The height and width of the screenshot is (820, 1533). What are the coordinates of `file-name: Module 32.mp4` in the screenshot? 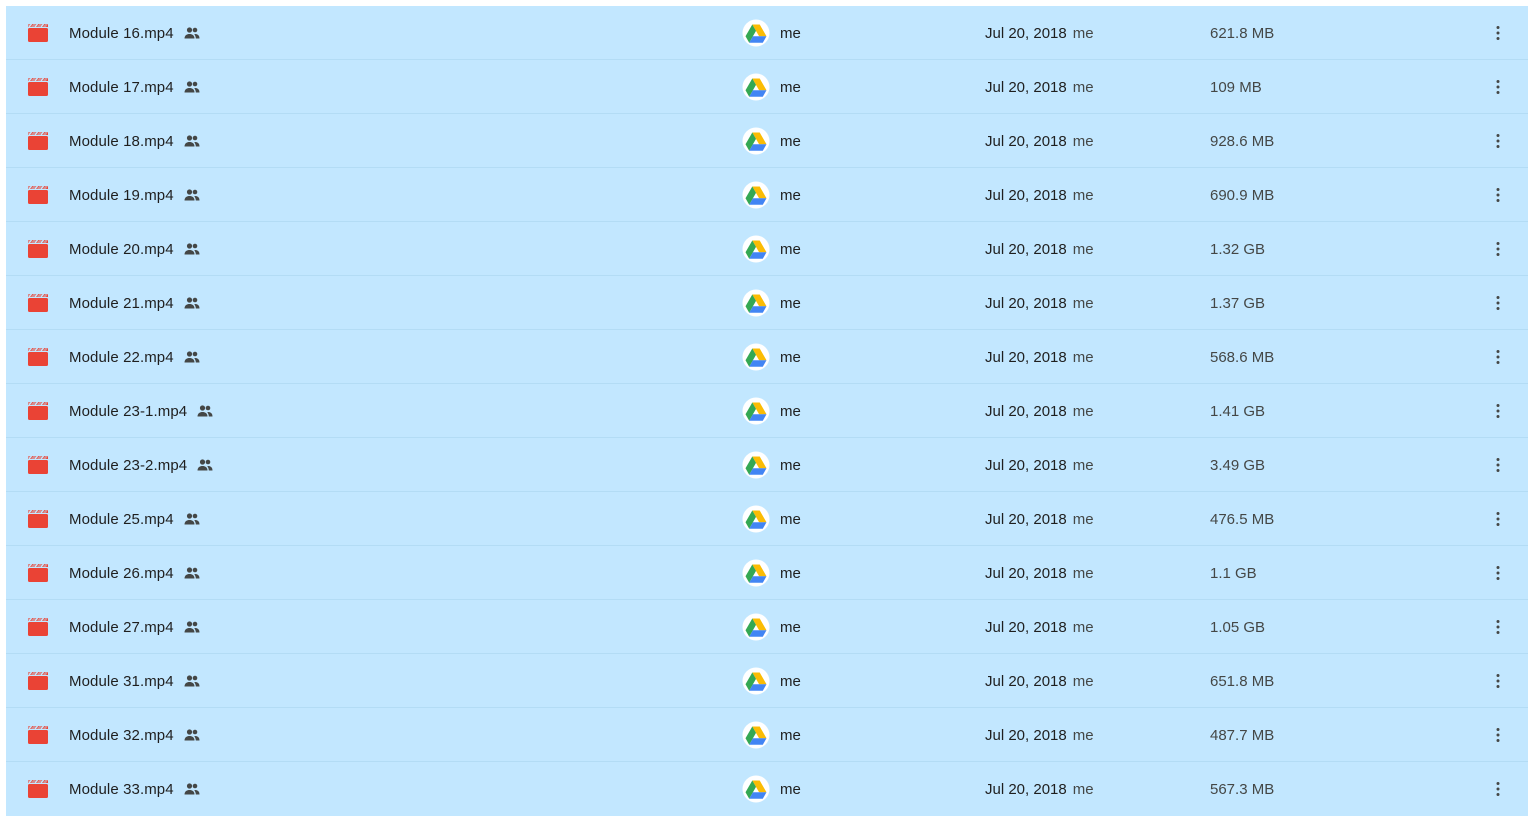 It's located at (121, 735).